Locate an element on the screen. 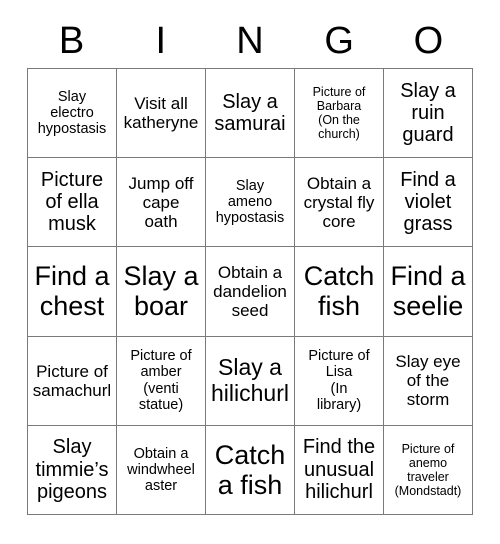 This screenshot has height=544, width=500. bingo-cell-r5c4: Find the unusual hilichurl is located at coordinates (339, 470).